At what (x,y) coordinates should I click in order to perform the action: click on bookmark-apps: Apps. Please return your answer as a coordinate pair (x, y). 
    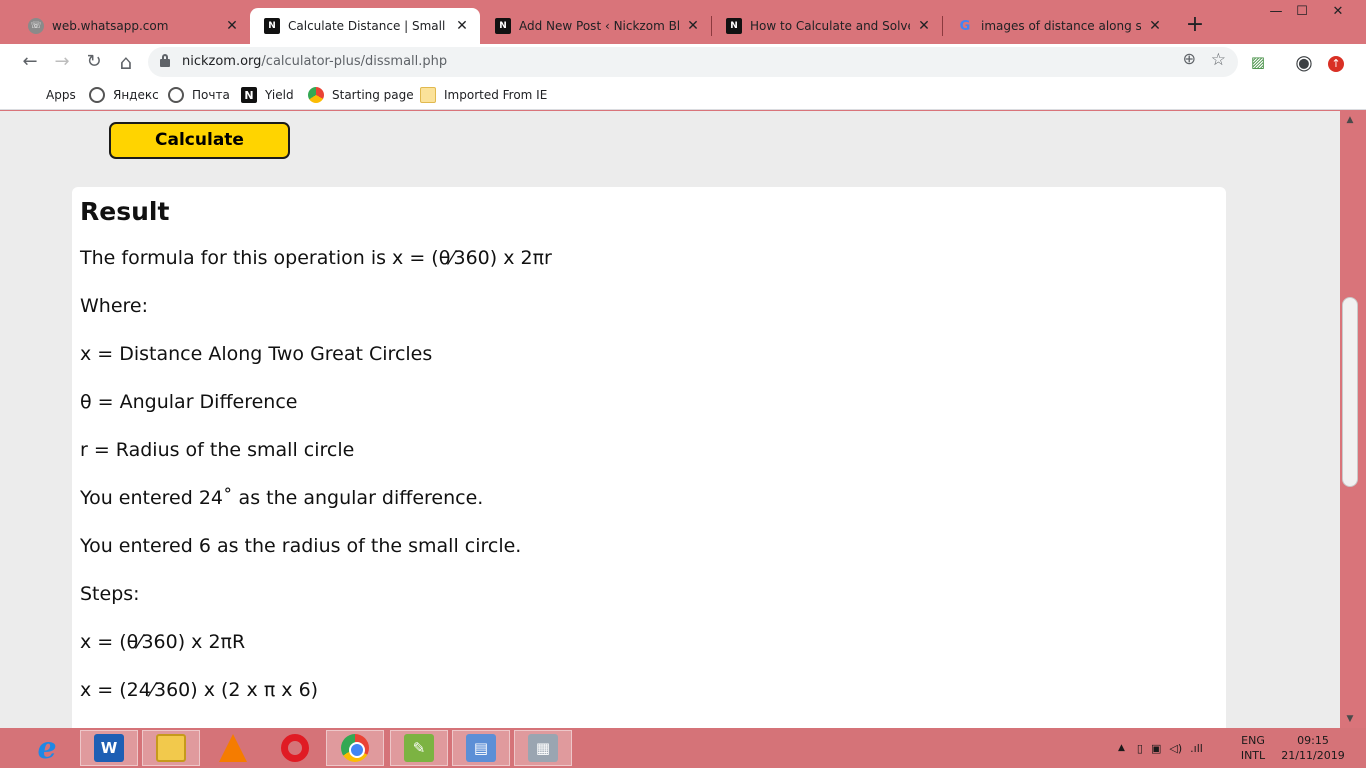
    Looking at the image, I should click on (49, 95).